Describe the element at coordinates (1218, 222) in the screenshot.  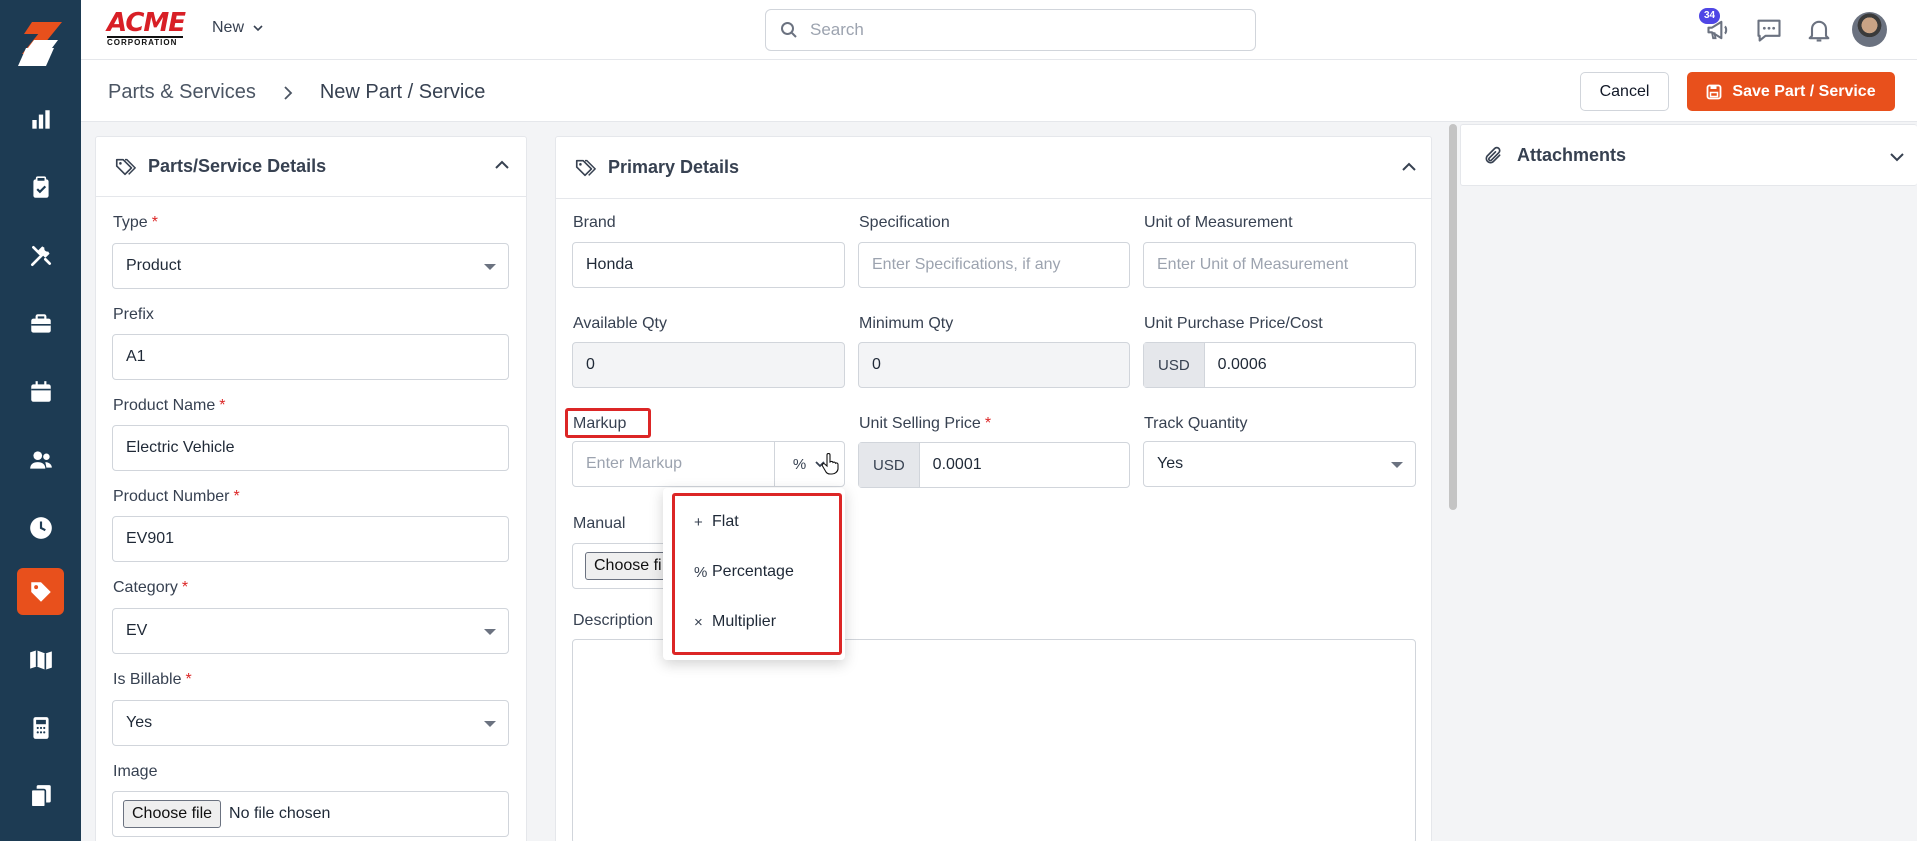
I see `unit-of-measurement-label: Unit of Measurement` at that location.